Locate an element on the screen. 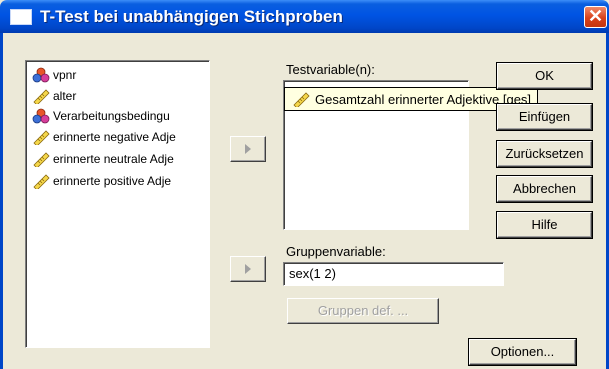 This screenshot has height=369, width=609. move-to-grouping-variable-button is located at coordinates (248, 269).